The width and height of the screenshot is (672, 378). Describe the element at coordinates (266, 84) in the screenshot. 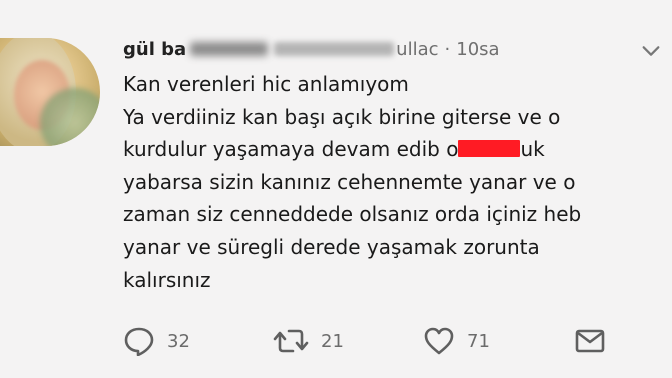

I see `tweet-line: Kan verenleri hic anlamıyom` at that location.